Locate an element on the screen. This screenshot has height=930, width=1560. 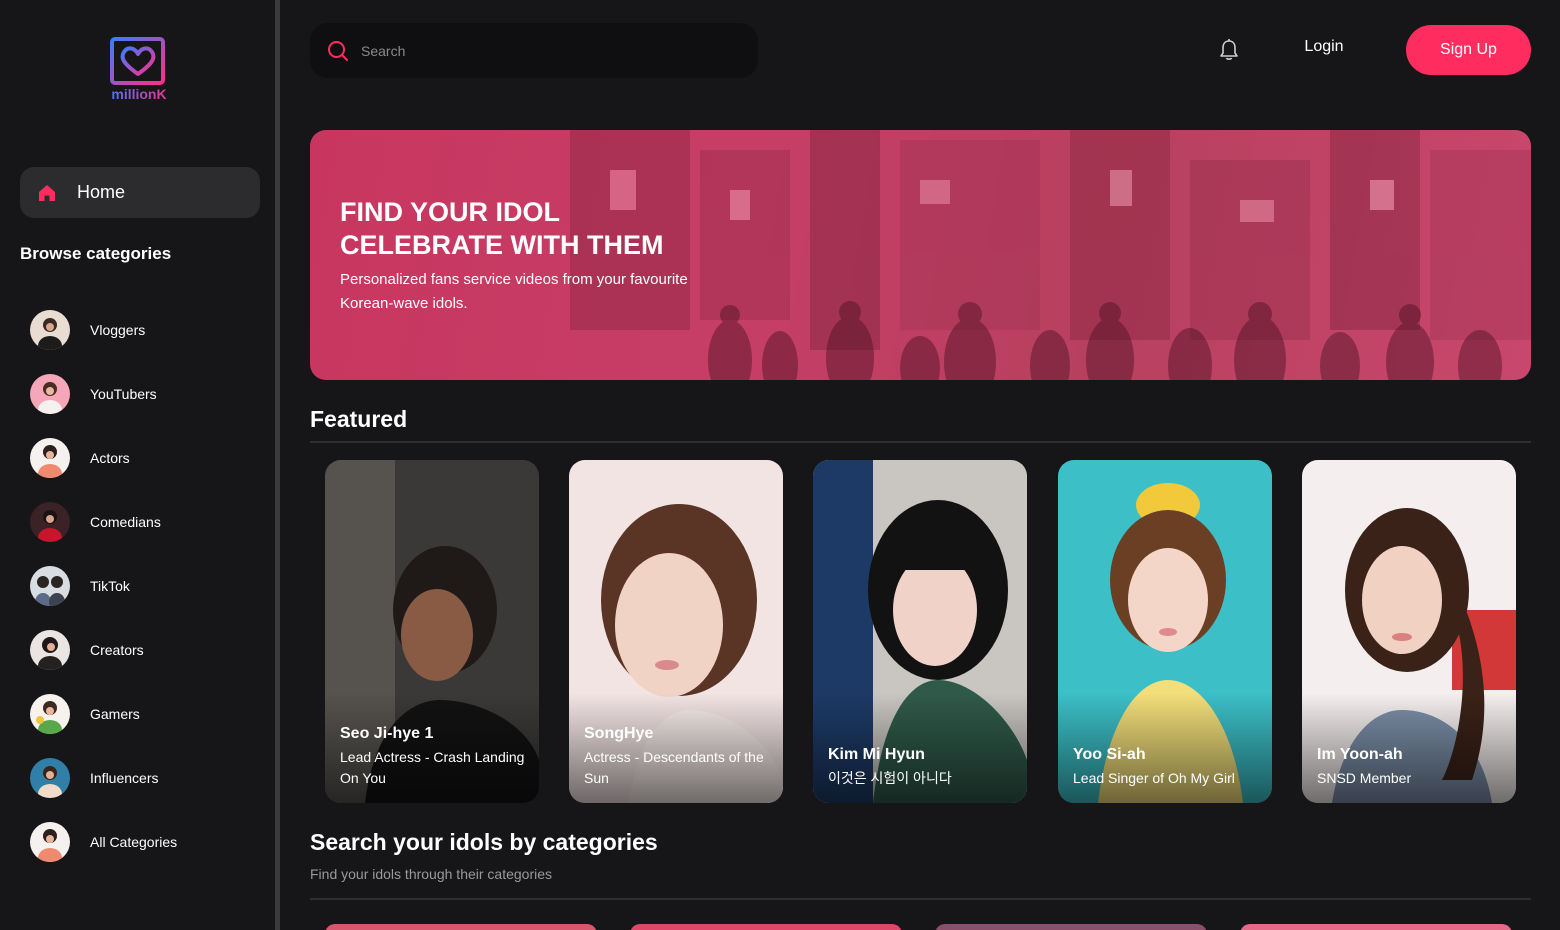
category-label: Gamers is located at coordinates (115, 714).